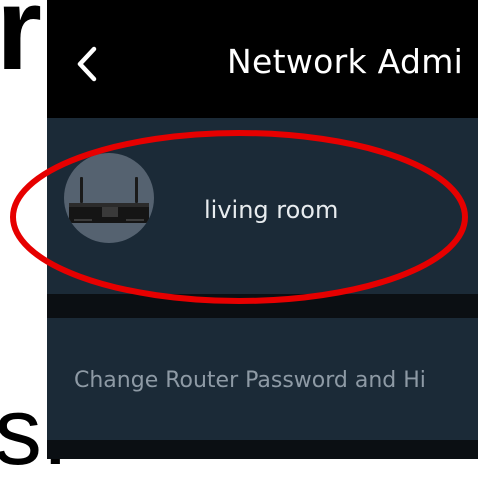  I want to click on change-password-label: Change Router Password and Hi, so click(250, 380).